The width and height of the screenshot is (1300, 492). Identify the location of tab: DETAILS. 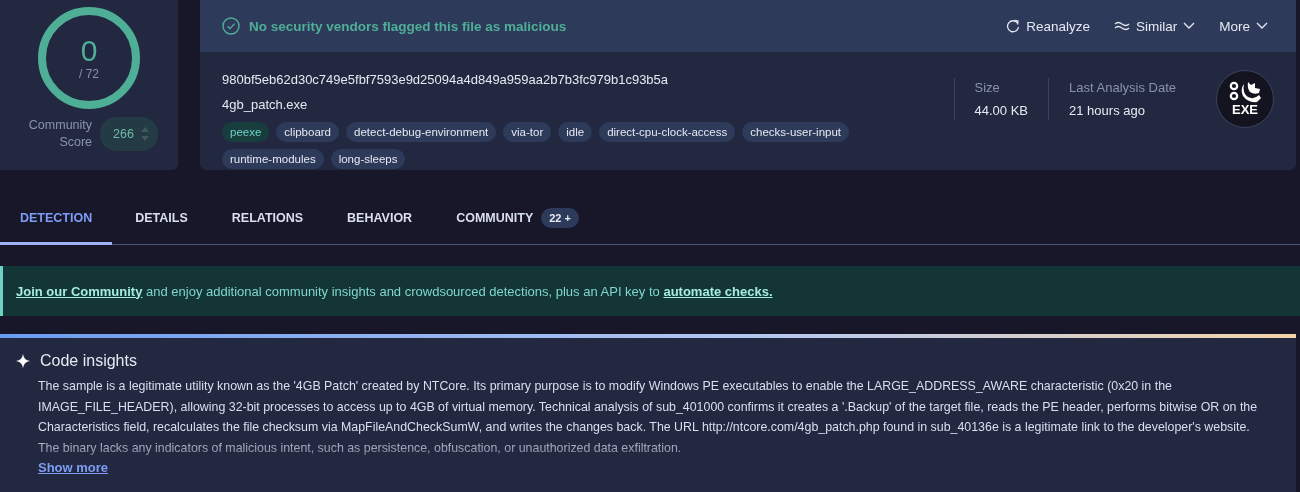
(161, 220).